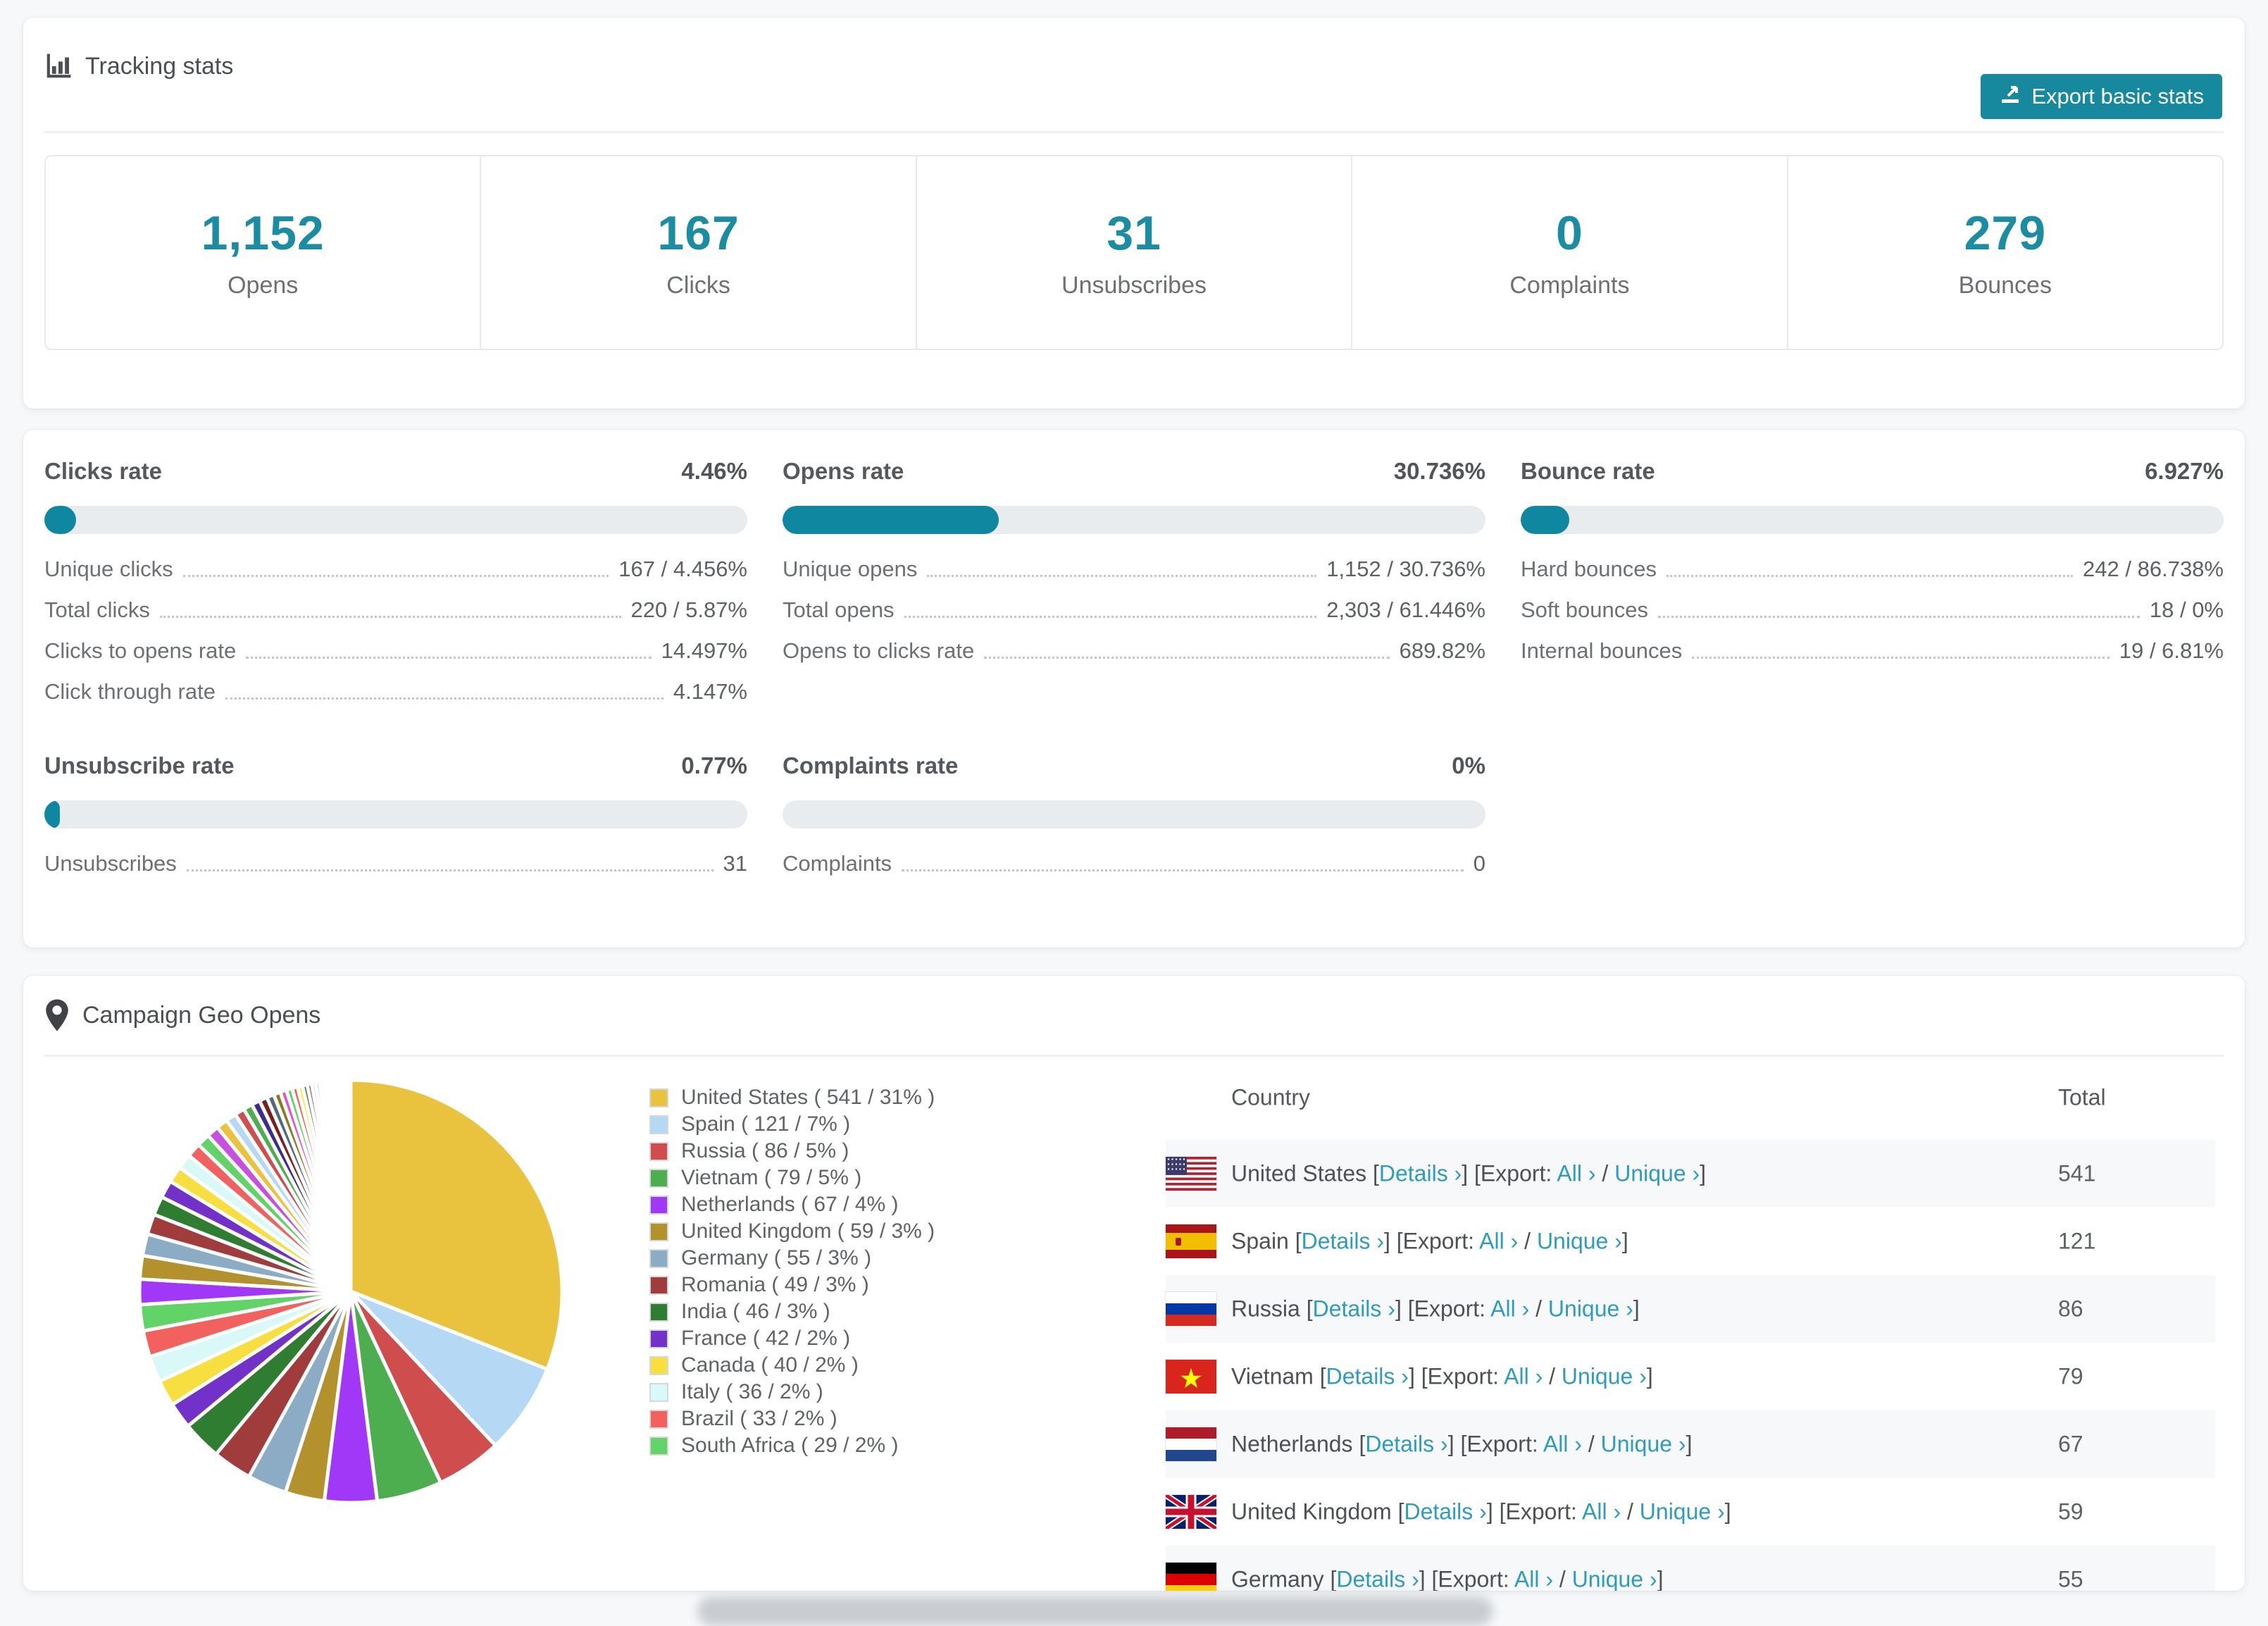 The height and width of the screenshot is (1626, 2268). Describe the element at coordinates (2070, 1444) in the screenshot. I see `geo-row-total-cell: 67` at that location.